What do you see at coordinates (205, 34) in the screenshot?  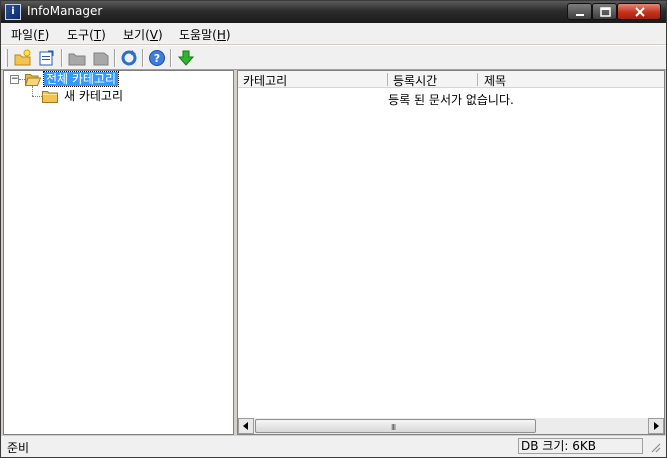 I see `menu-help: 도움말(H)` at bounding box center [205, 34].